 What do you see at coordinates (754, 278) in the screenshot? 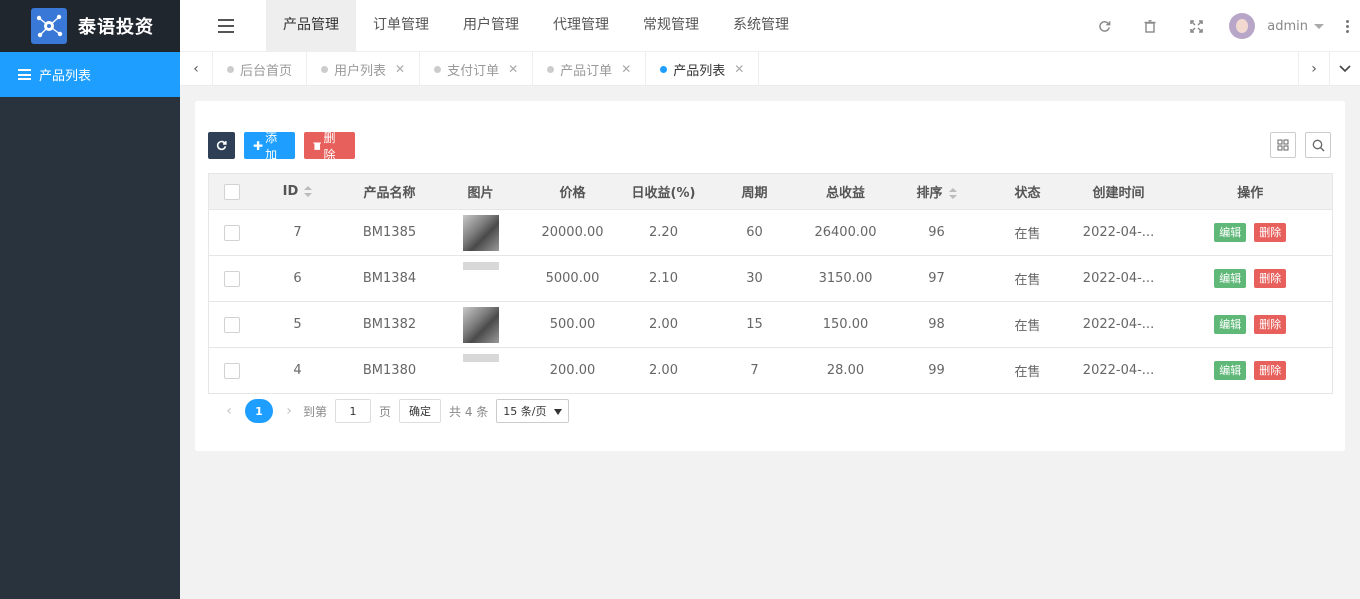
I see `cell-period: 30` at bounding box center [754, 278].